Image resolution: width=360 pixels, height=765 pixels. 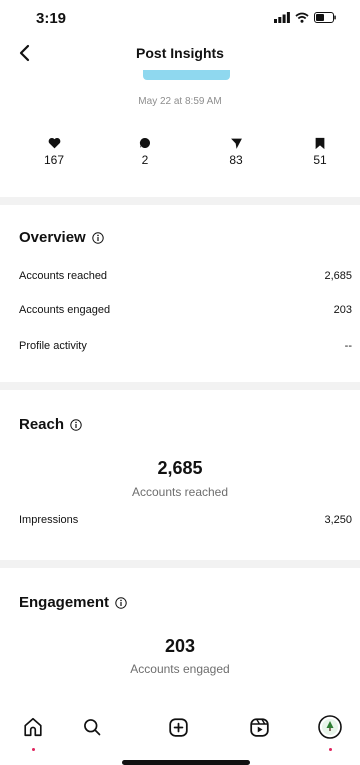 I want to click on row-value: 203, so click(x=342, y=310).